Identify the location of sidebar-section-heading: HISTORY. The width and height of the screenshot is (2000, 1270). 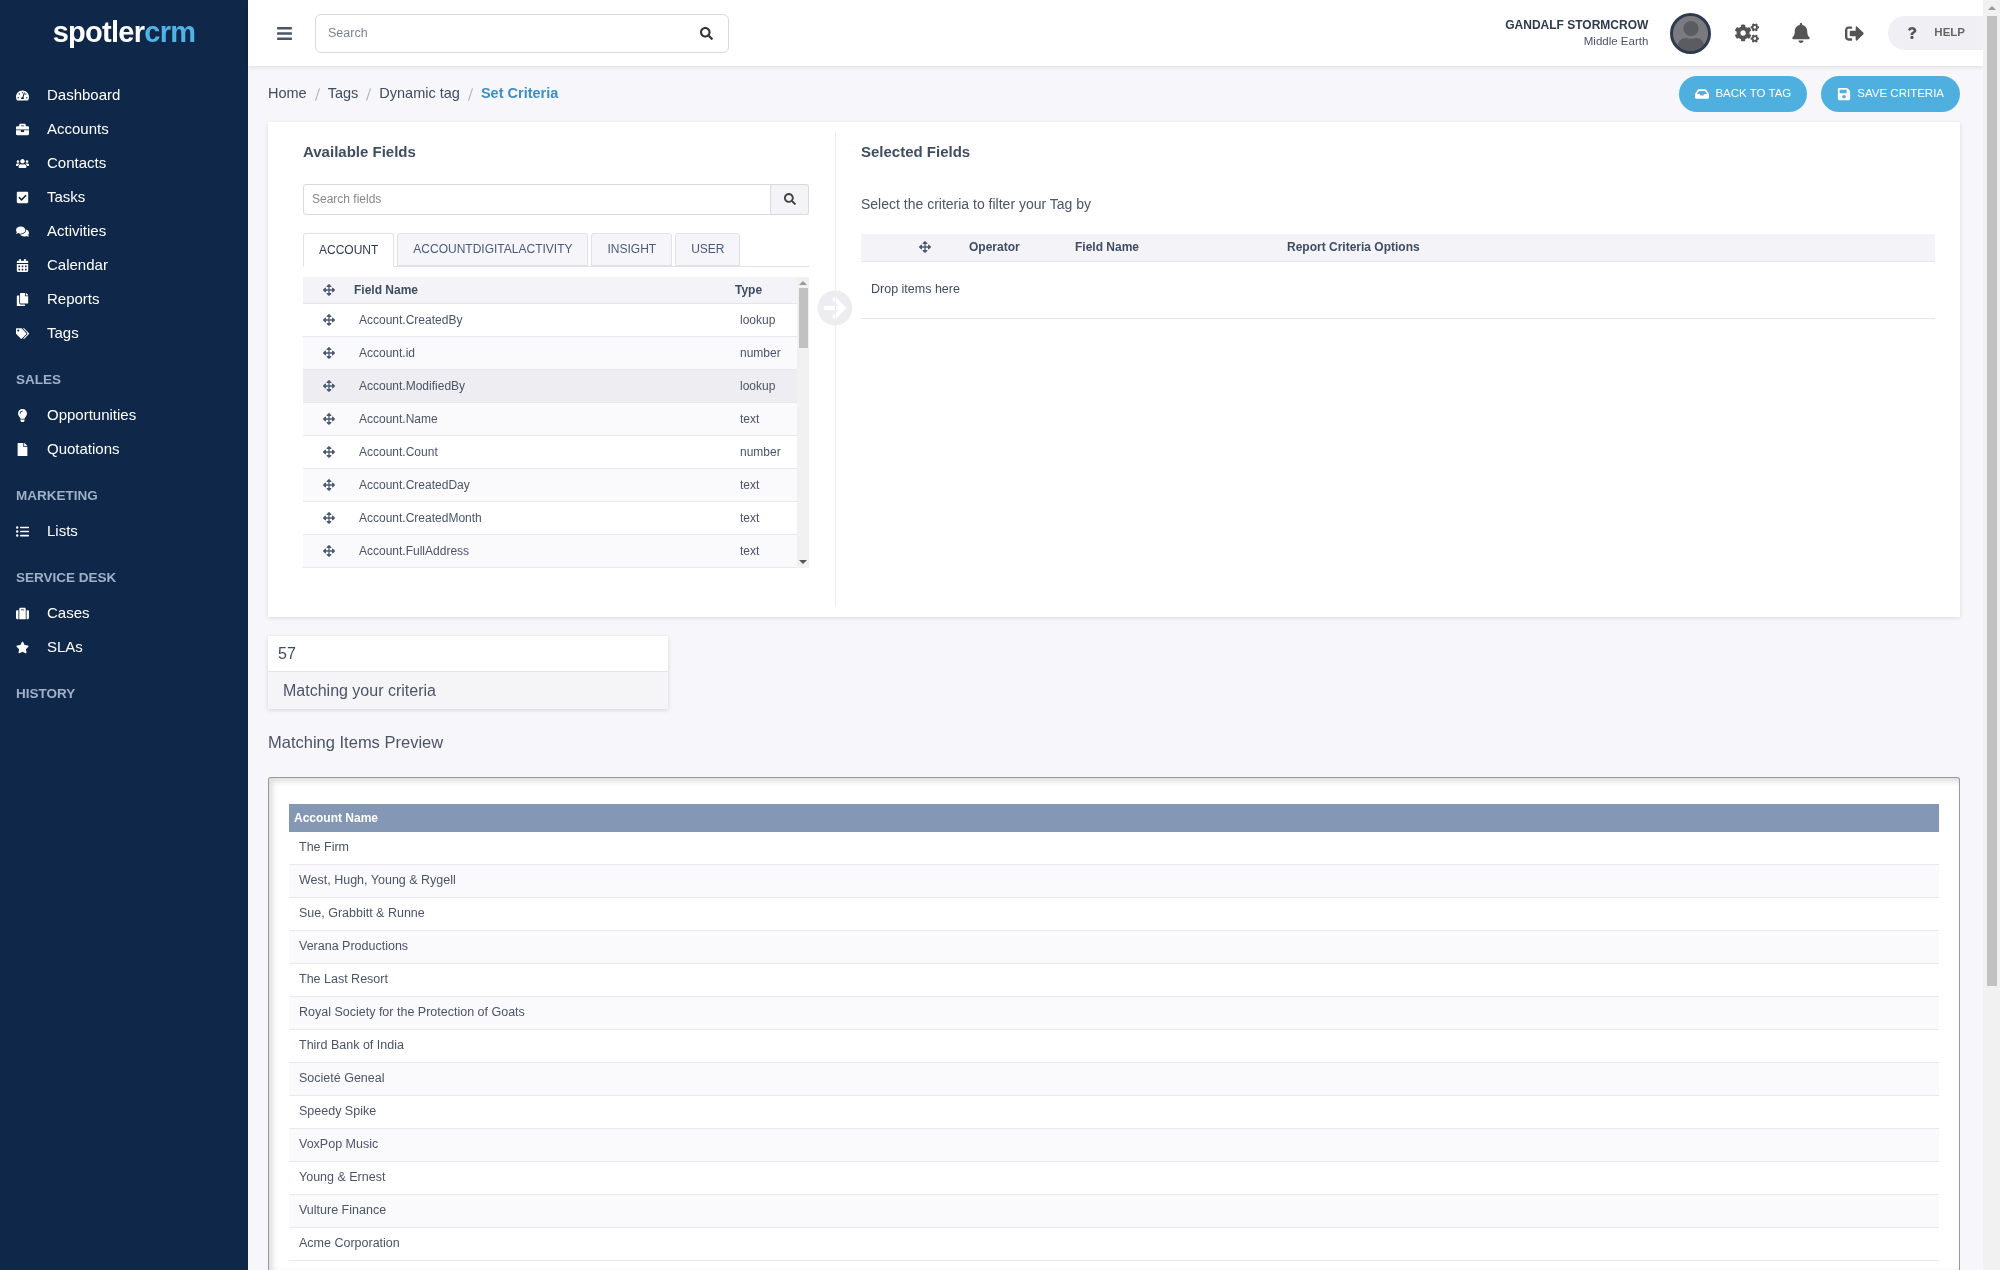
(46, 693).